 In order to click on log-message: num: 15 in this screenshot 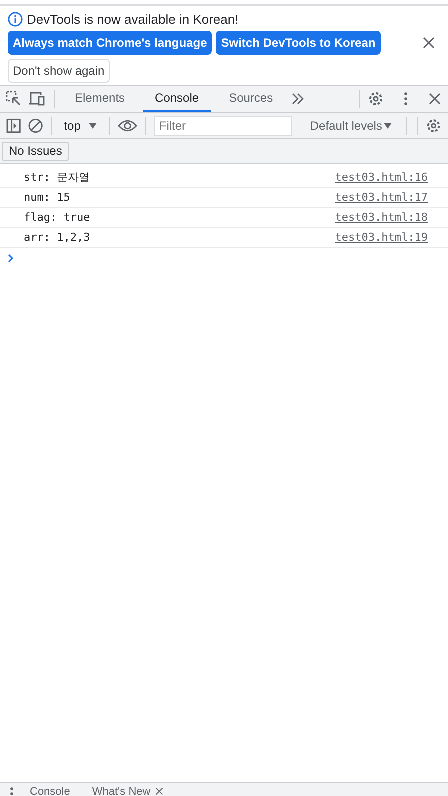, I will do `click(48, 197)`.